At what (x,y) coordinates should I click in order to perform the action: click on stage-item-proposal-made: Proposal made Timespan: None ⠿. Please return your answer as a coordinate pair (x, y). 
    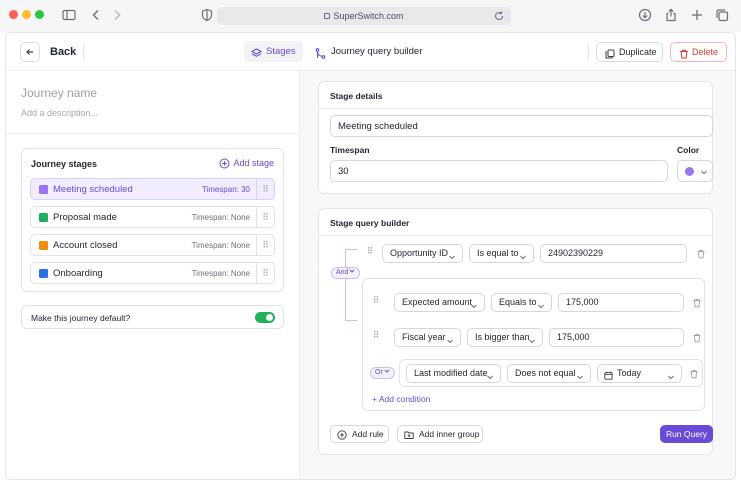
    Looking at the image, I should click on (152, 217).